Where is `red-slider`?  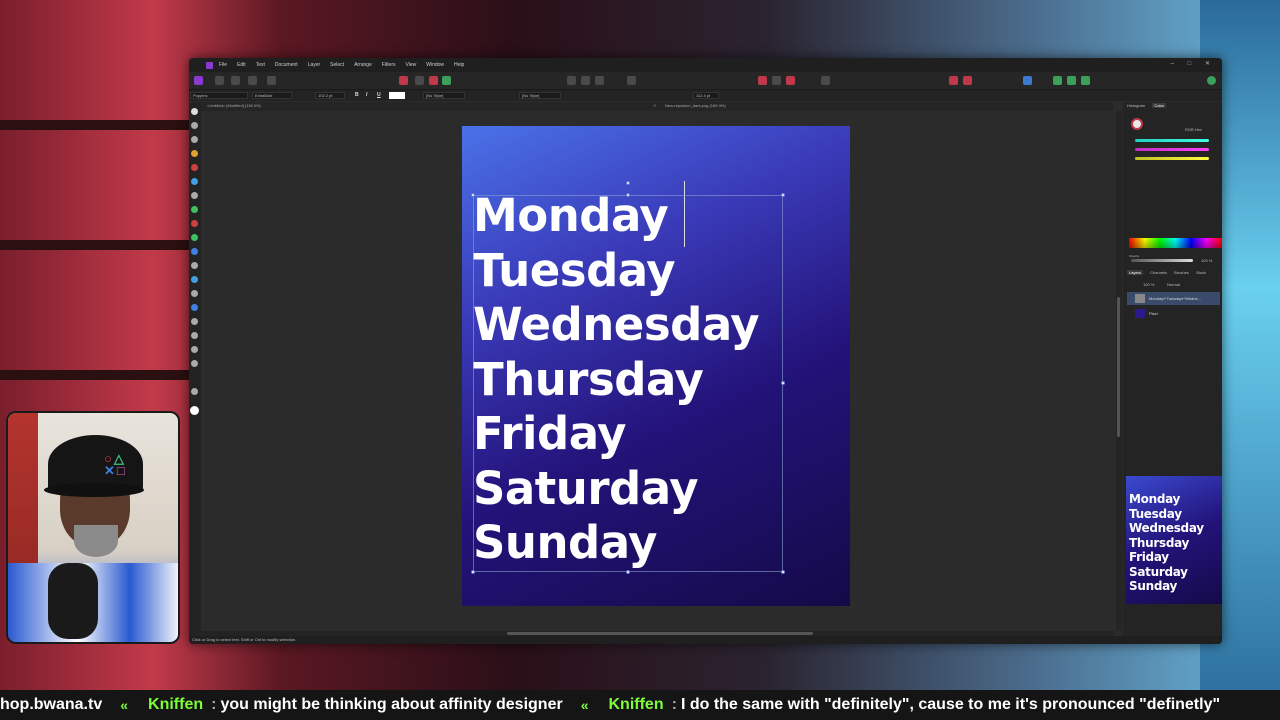
red-slider is located at coordinates (1172, 140).